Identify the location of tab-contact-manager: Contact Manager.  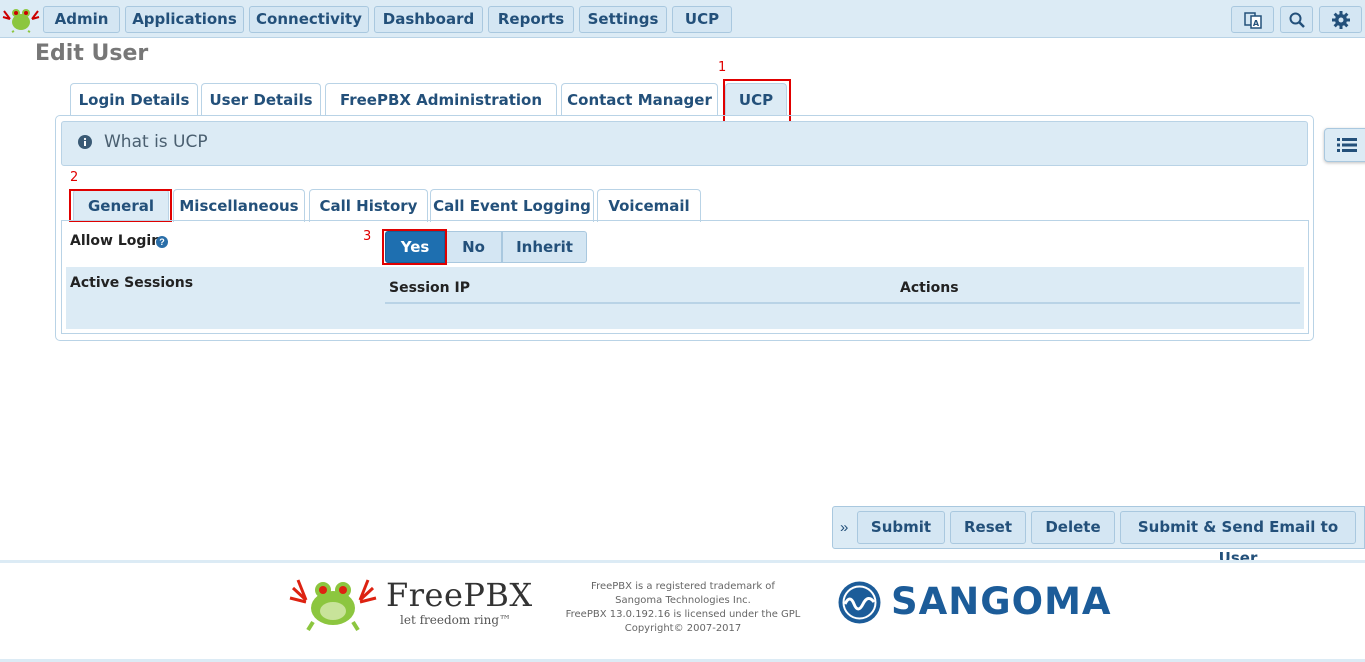
(639, 99).